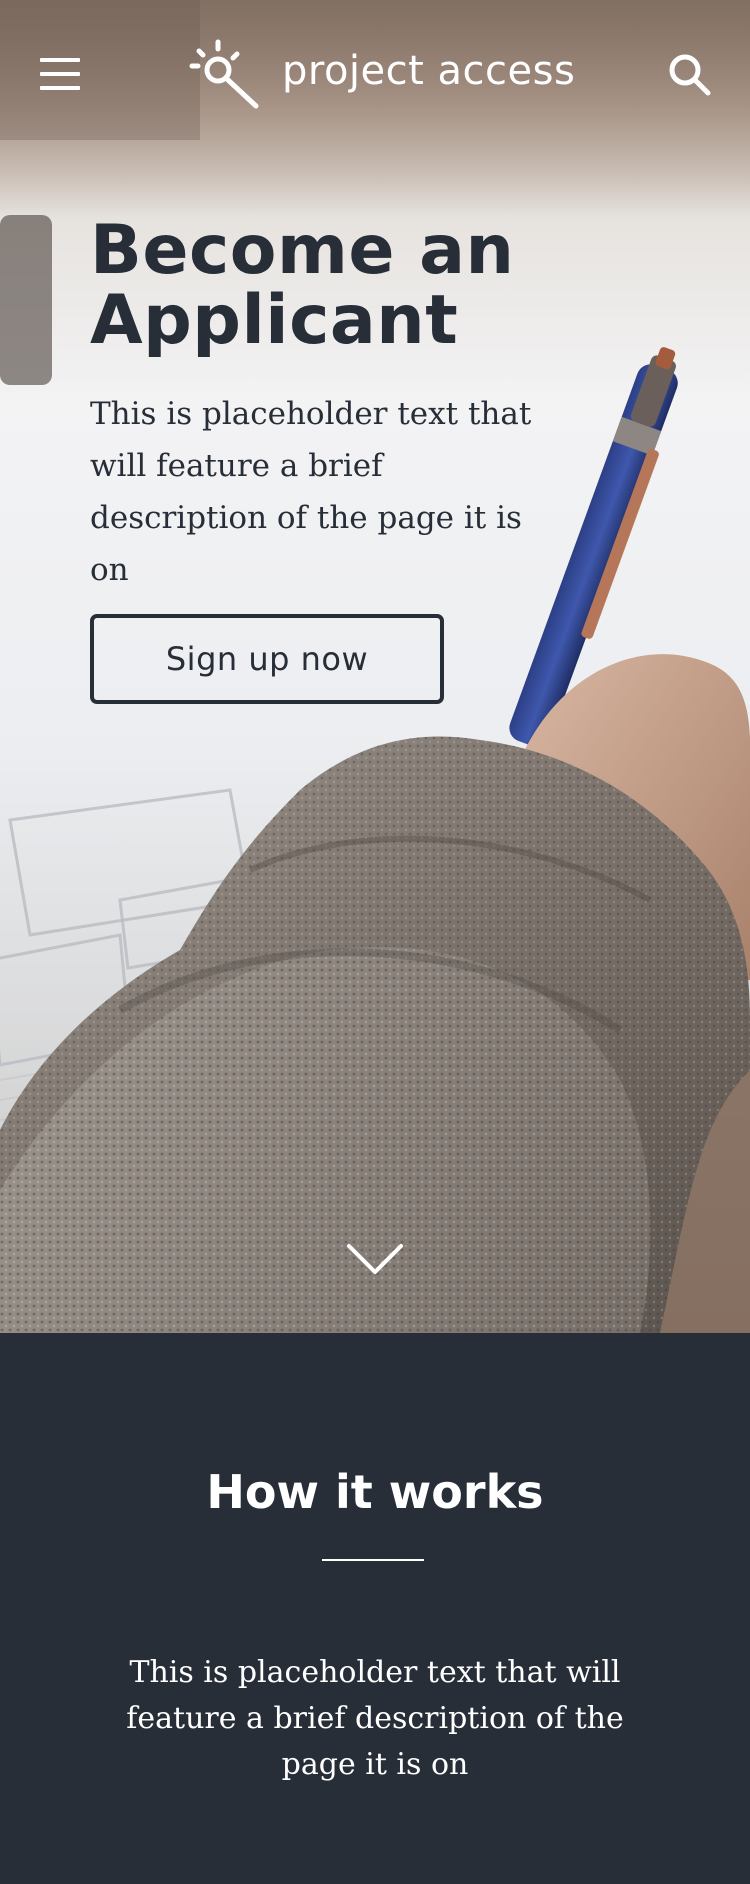  What do you see at coordinates (224, 74) in the screenshot?
I see `magnifier-sparkle-logo-icon` at bounding box center [224, 74].